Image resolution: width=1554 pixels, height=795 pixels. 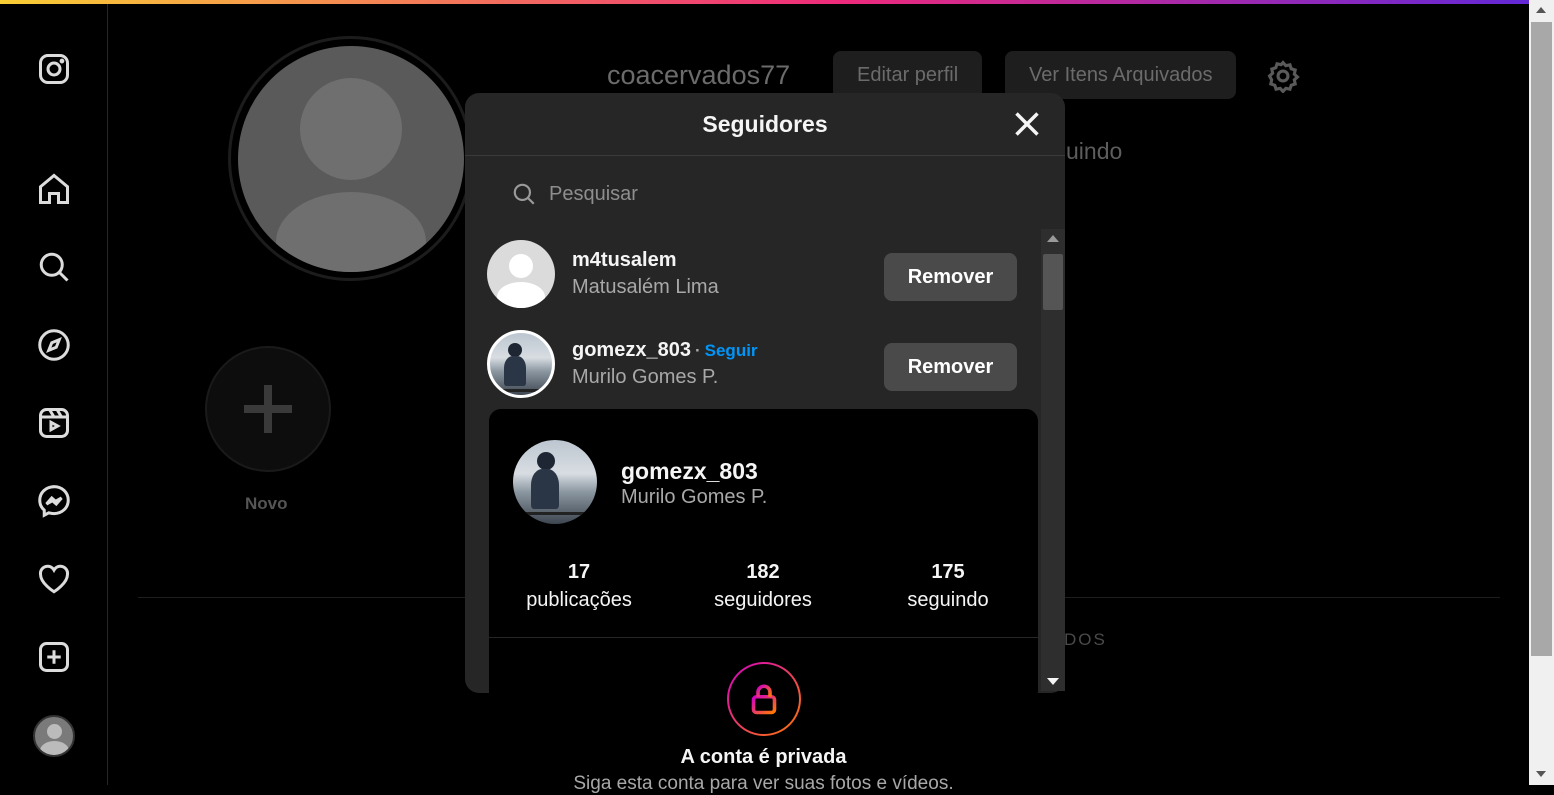 What do you see at coordinates (1121, 75) in the screenshot?
I see `archived-items-button: Ver Itens Arquivados` at bounding box center [1121, 75].